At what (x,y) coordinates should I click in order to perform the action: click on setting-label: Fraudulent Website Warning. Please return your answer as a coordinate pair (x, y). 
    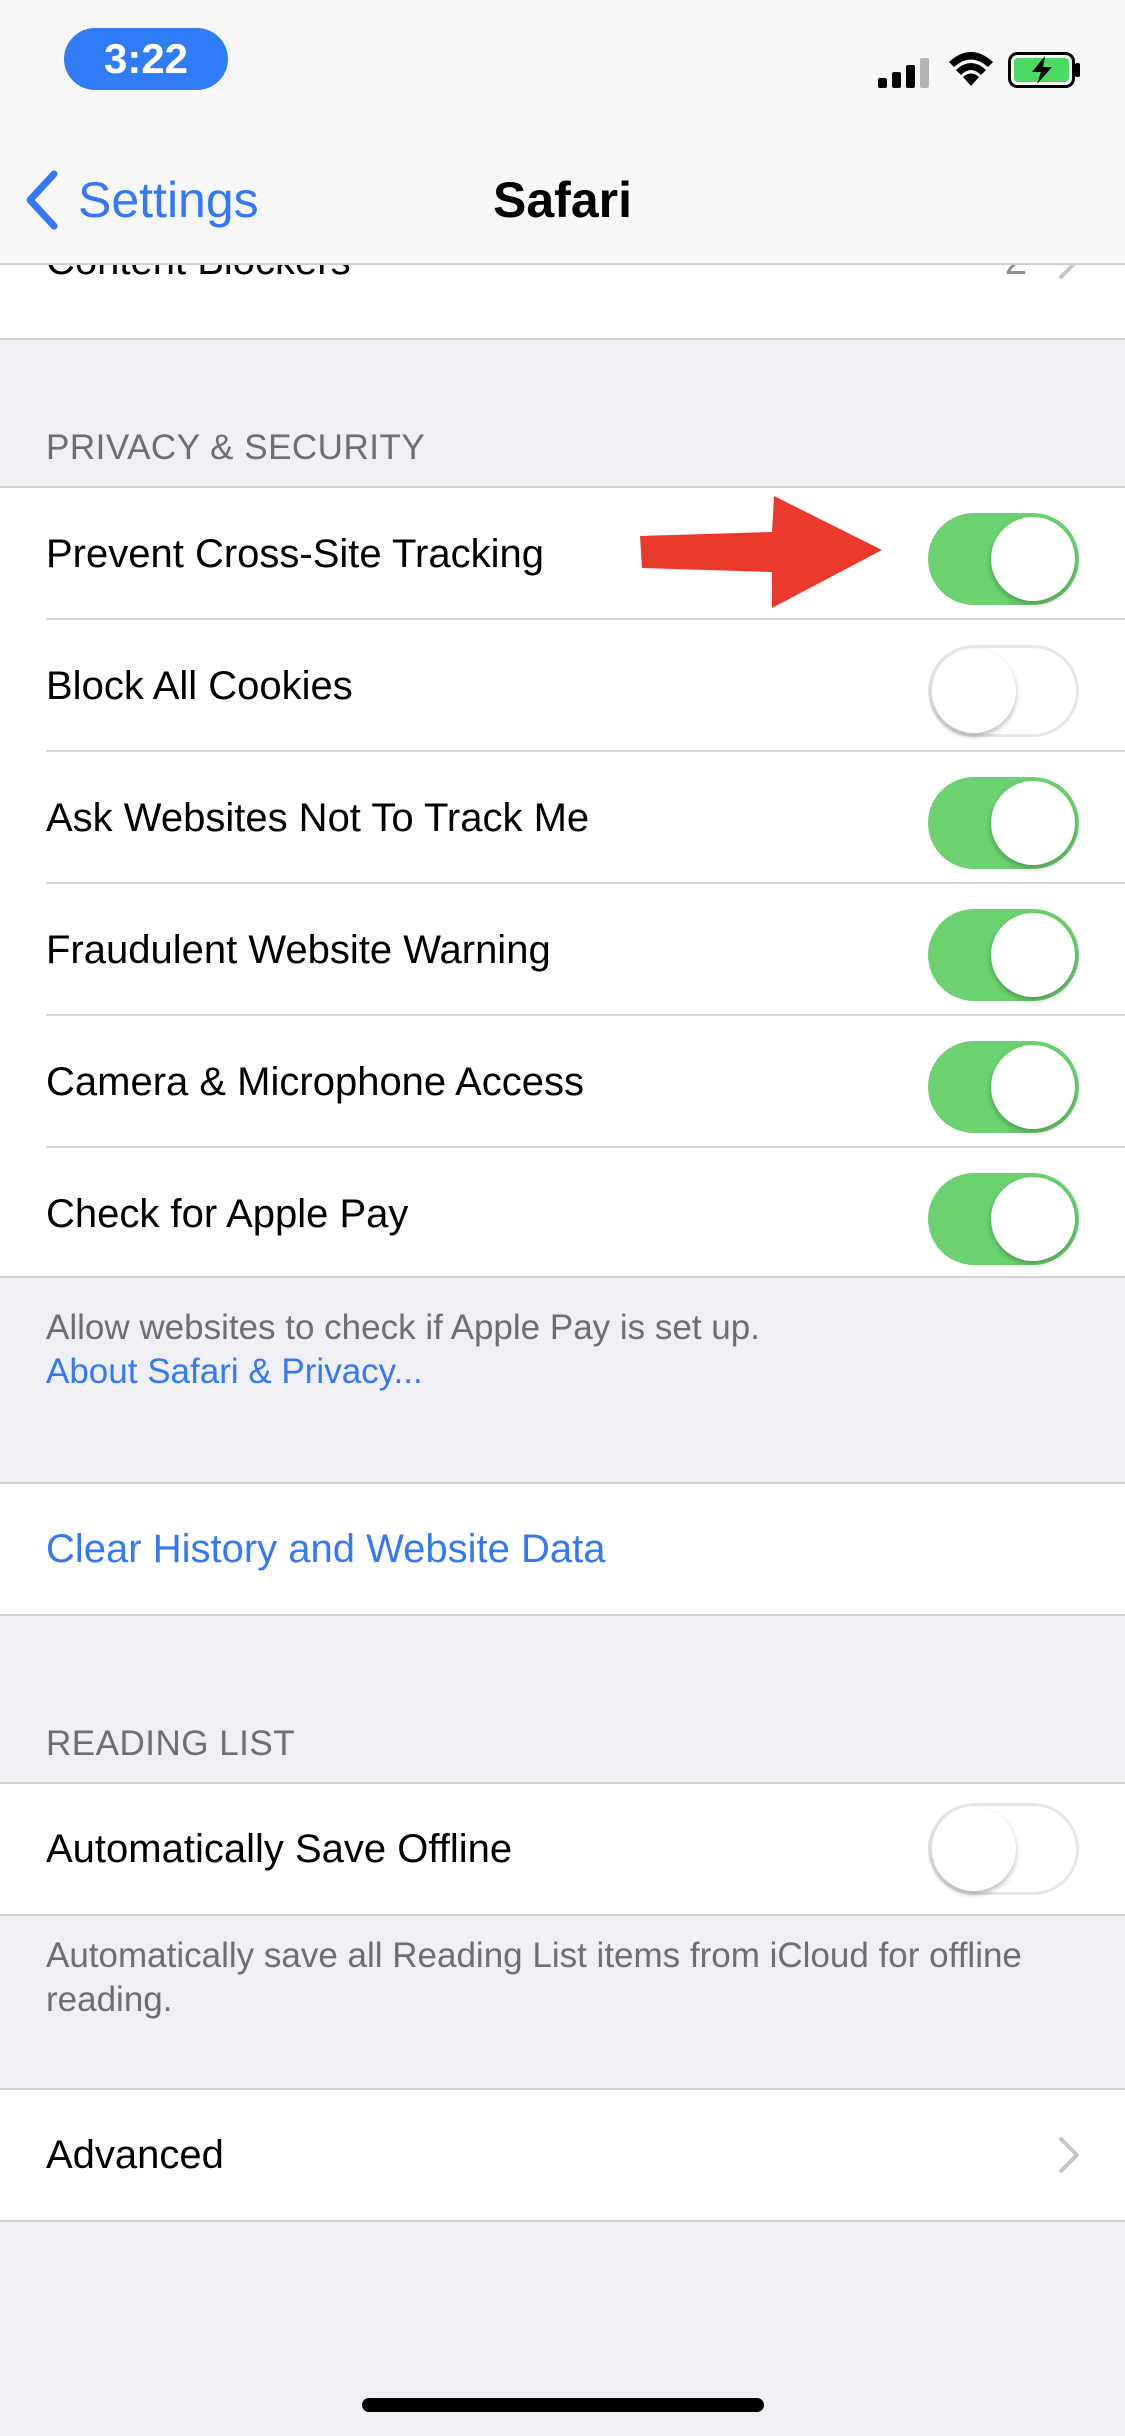
    Looking at the image, I should click on (298, 950).